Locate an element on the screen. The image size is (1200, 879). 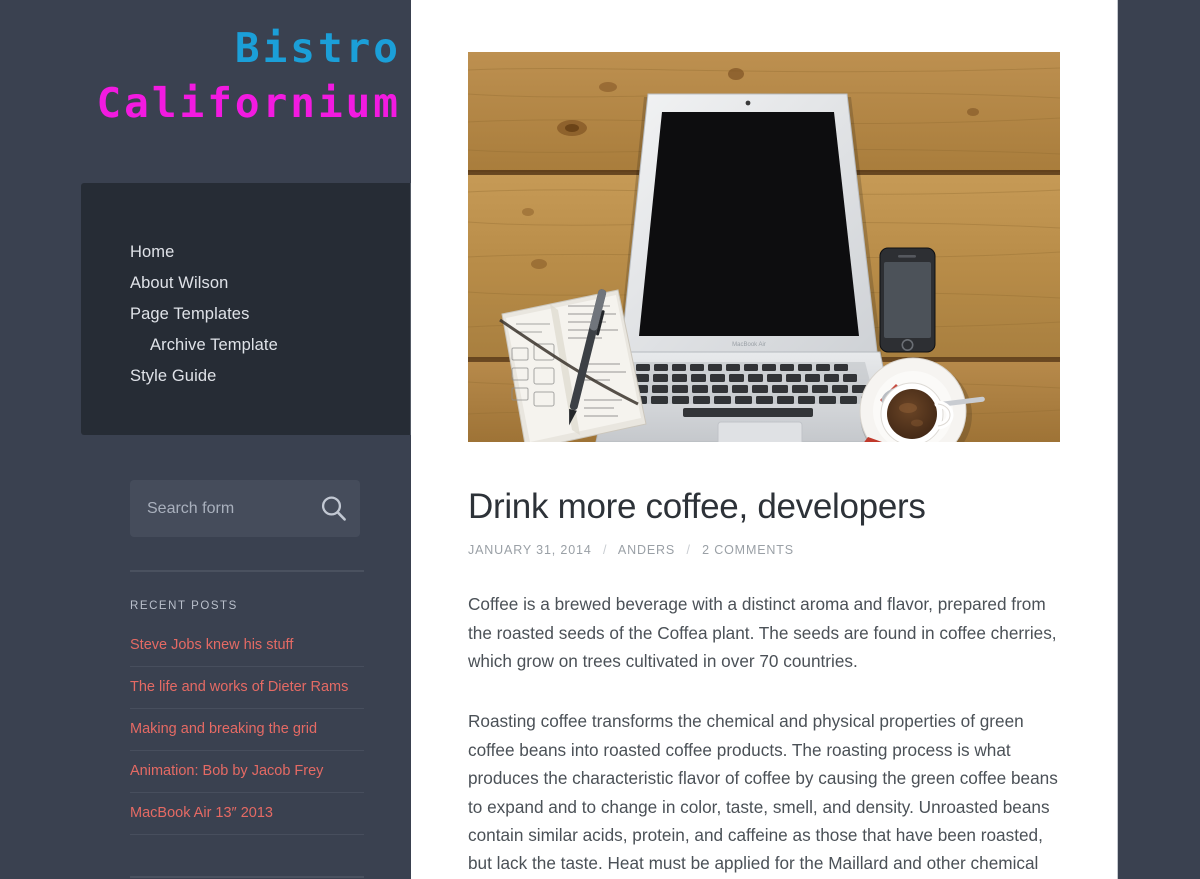
recent-post-link: Steve Jobs knew his stuff is located at coordinates (247, 645).